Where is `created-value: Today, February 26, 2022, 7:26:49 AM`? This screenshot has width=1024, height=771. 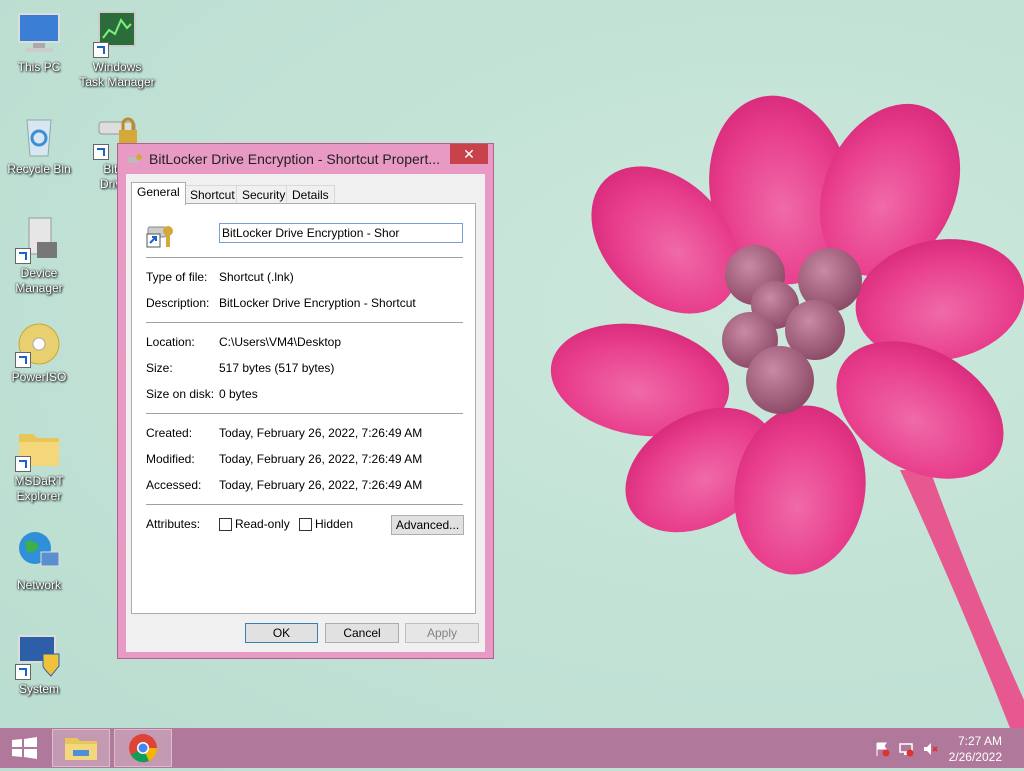
created-value: Today, February 26, 2022, 7:26:49 AM is located at coordinates (321, 433).